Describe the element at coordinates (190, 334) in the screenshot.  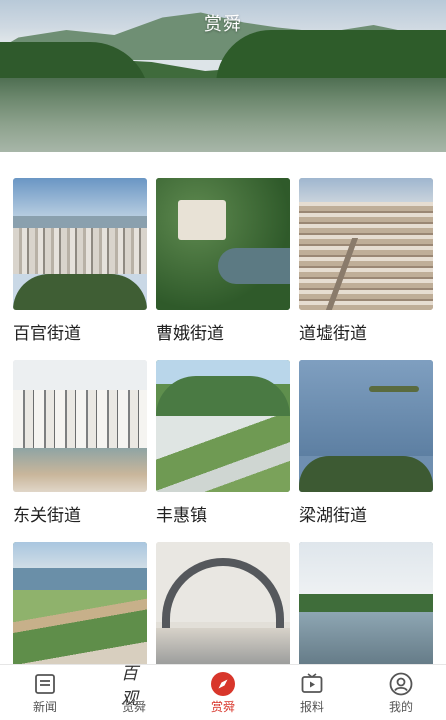
I see `district-label: 曹娥街道` at that location.